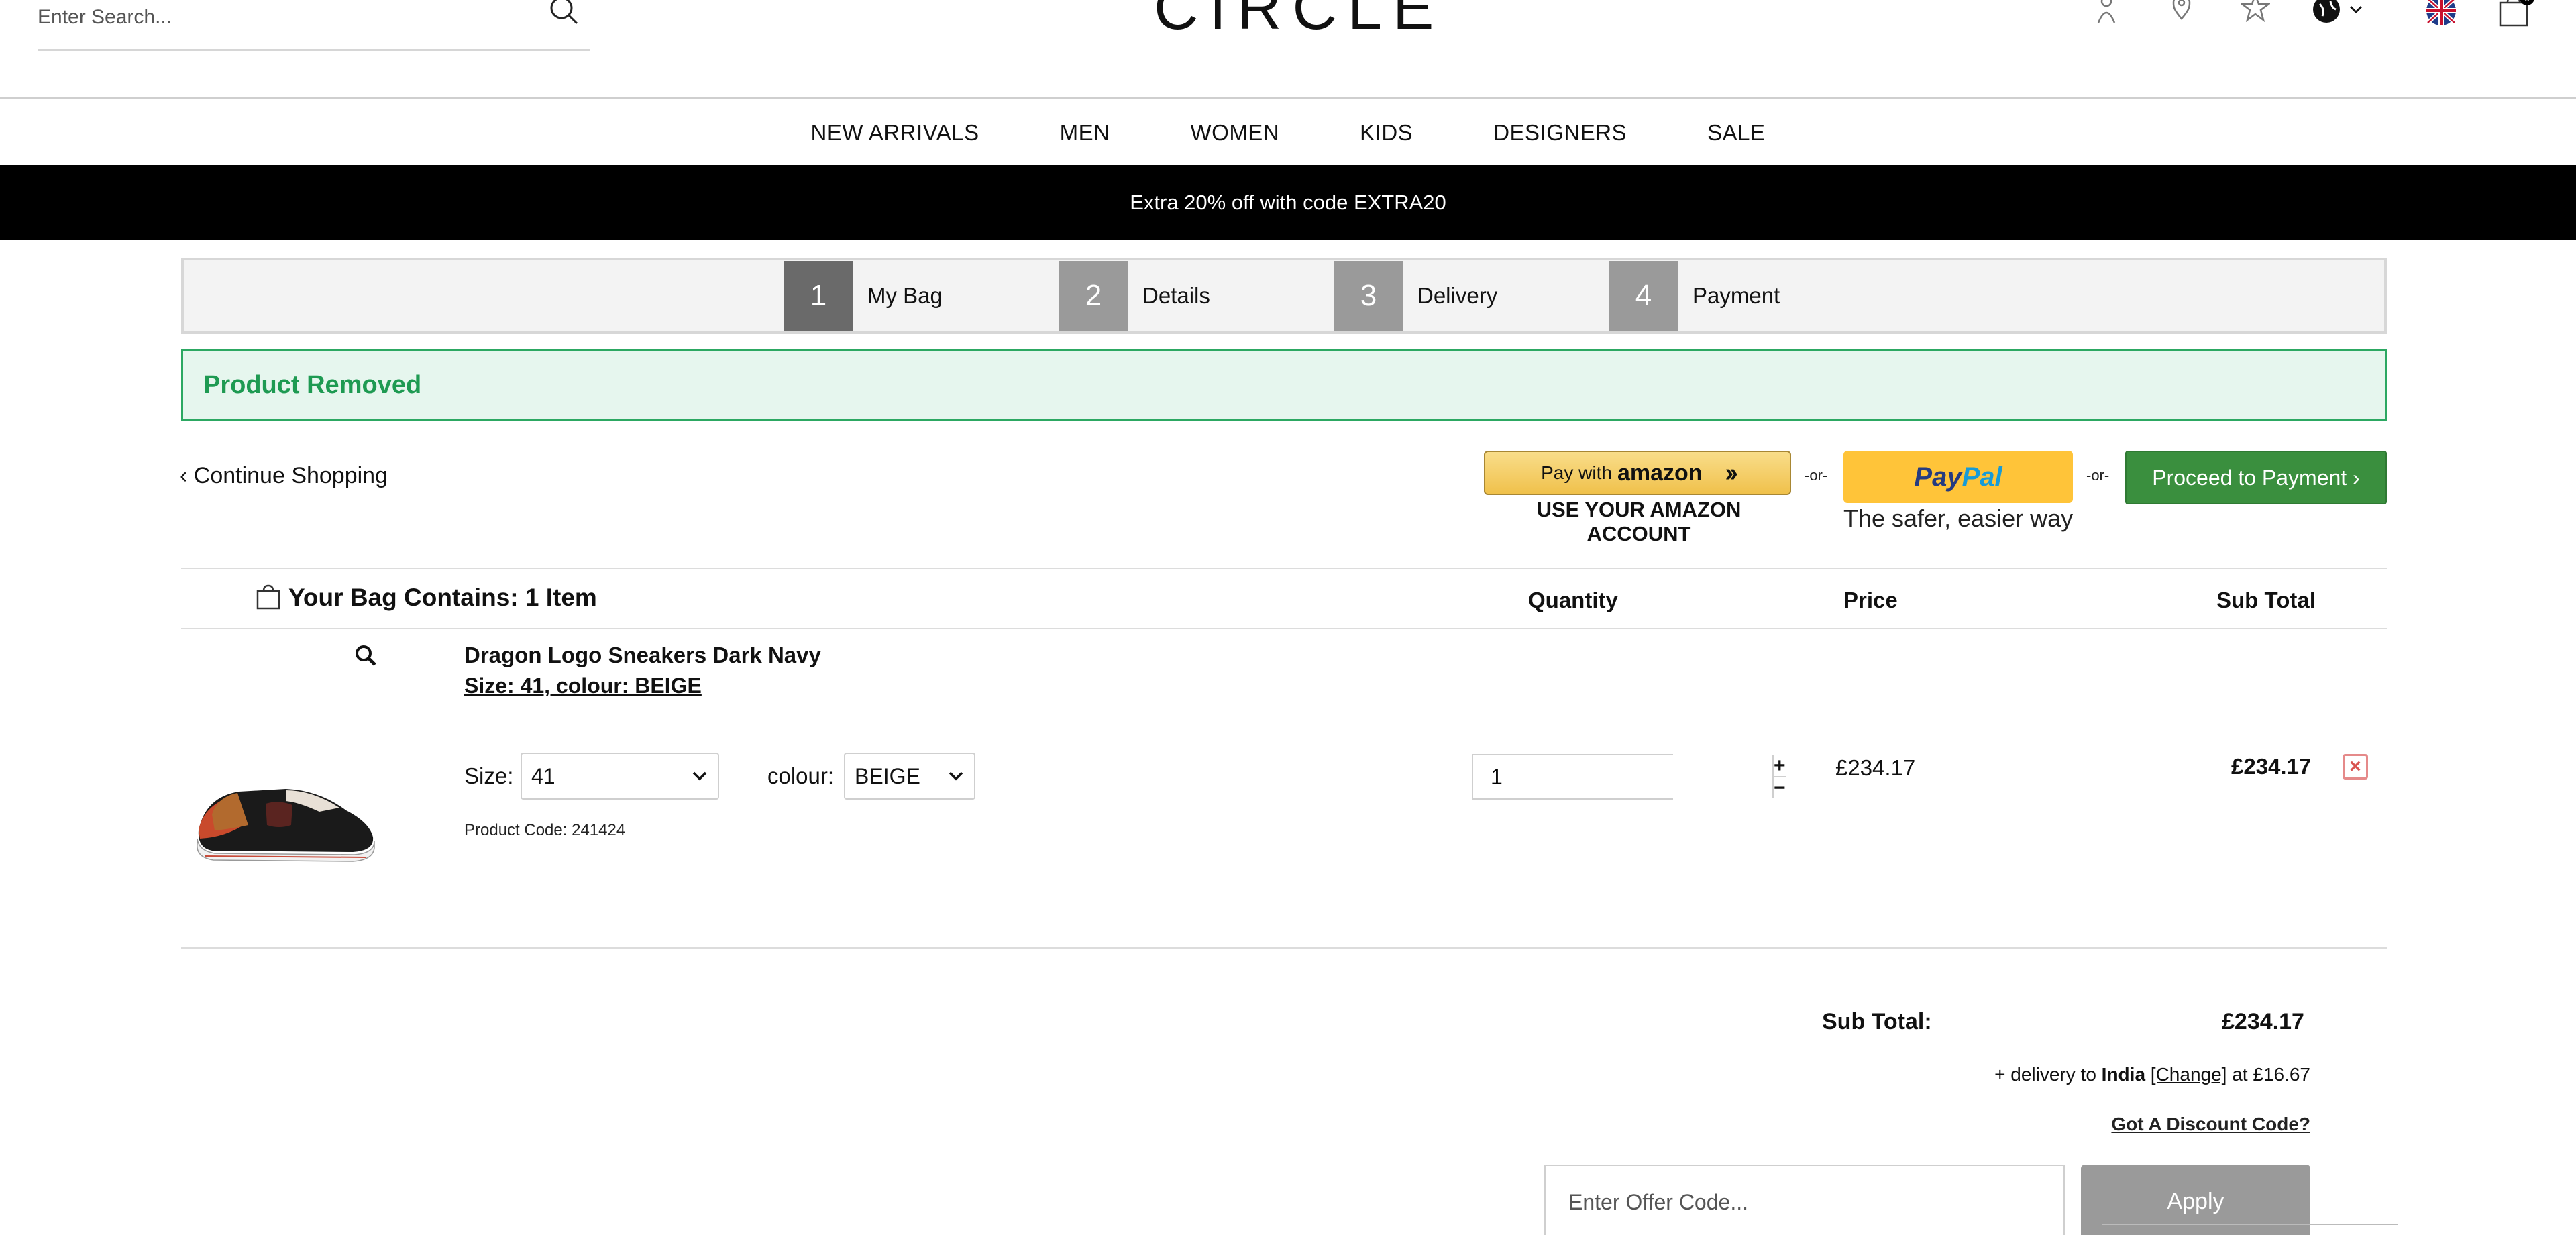 The width and height of the screenshot is (2576, 1235). I want to click on nav-kids: KIDS, so click(1386, 133).